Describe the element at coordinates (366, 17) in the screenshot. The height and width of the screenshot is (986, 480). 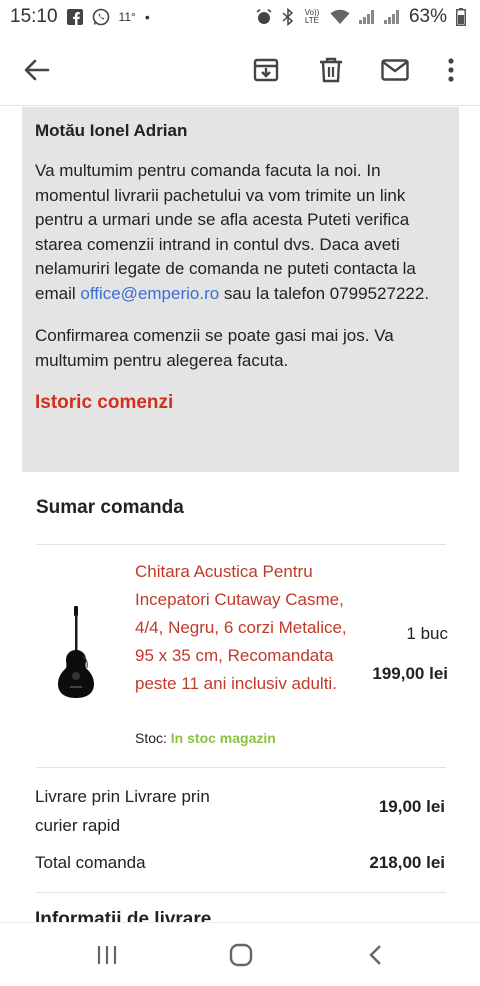
I see `signal-icon` at that location.